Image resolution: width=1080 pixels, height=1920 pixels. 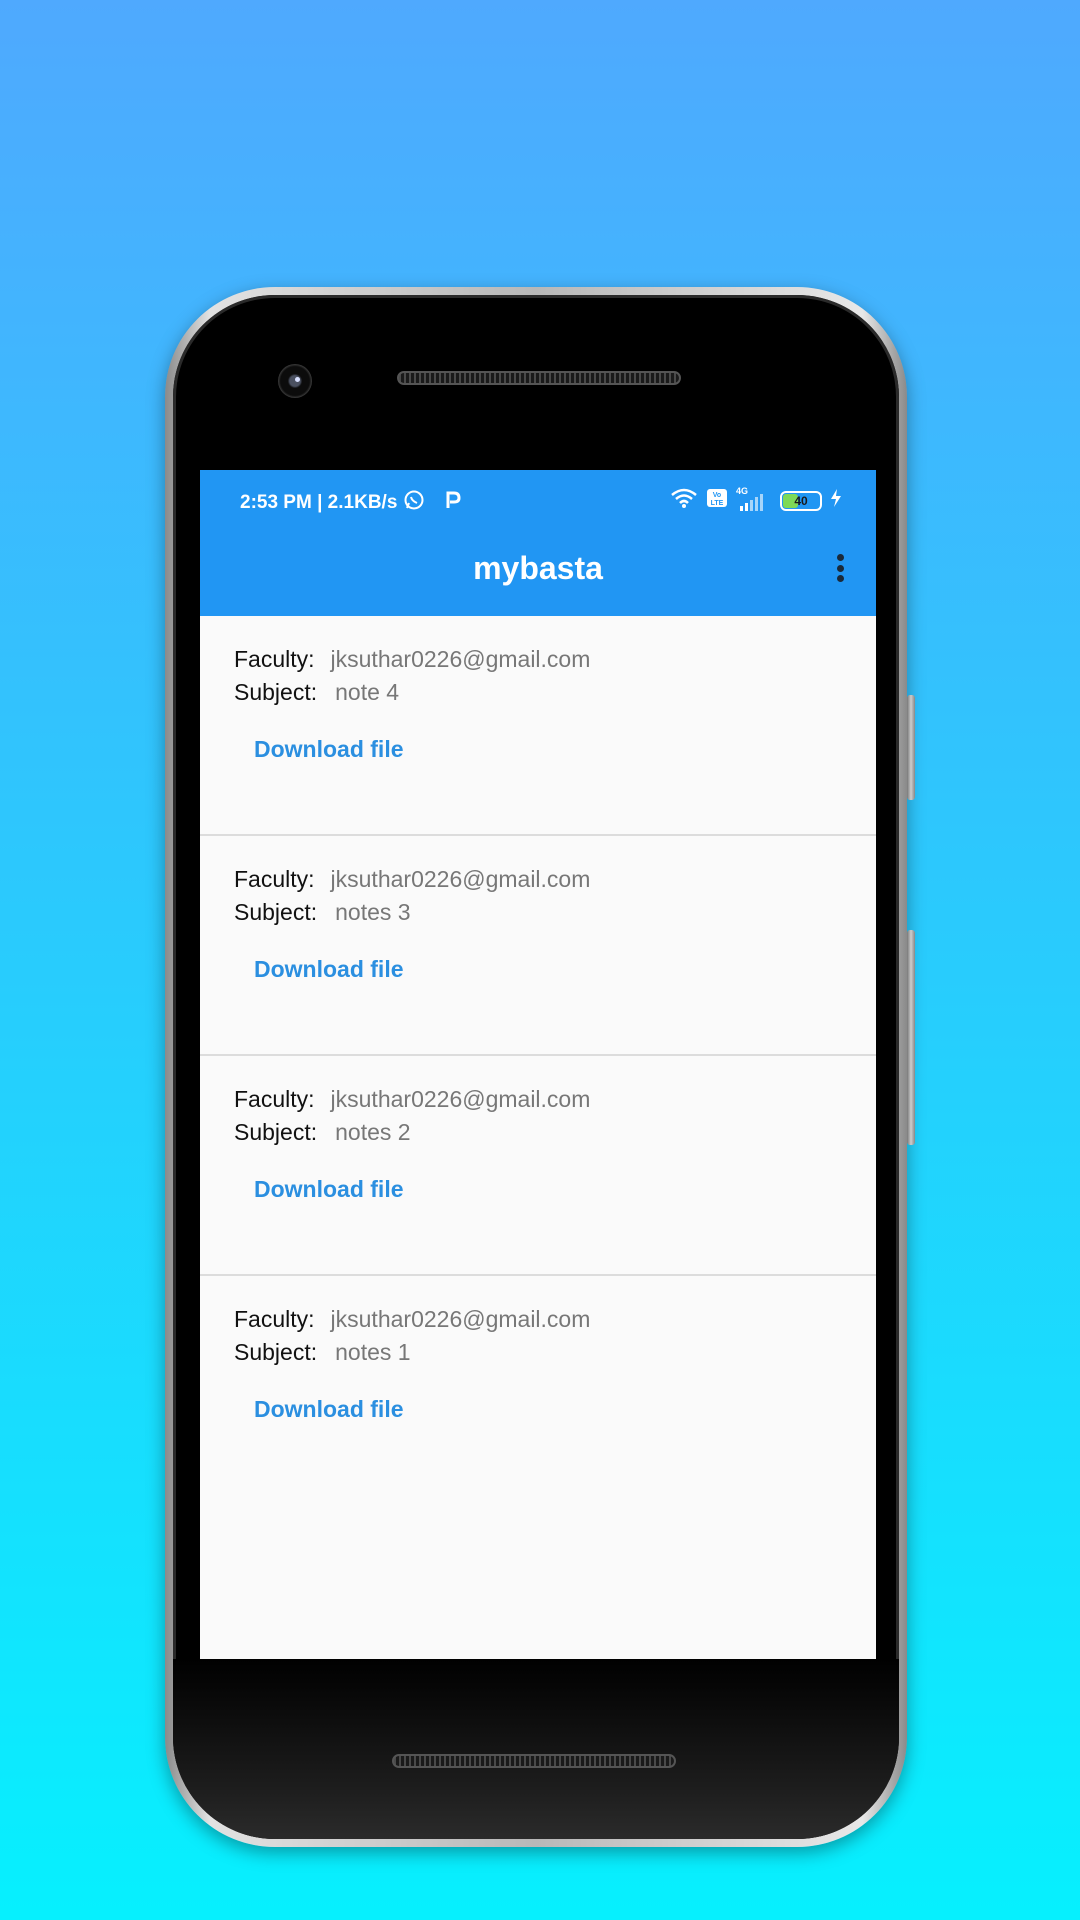 What do you see at coordinates (295, 381) in the screenshot?
I see `front-camera` at bounding box center [295, 381].